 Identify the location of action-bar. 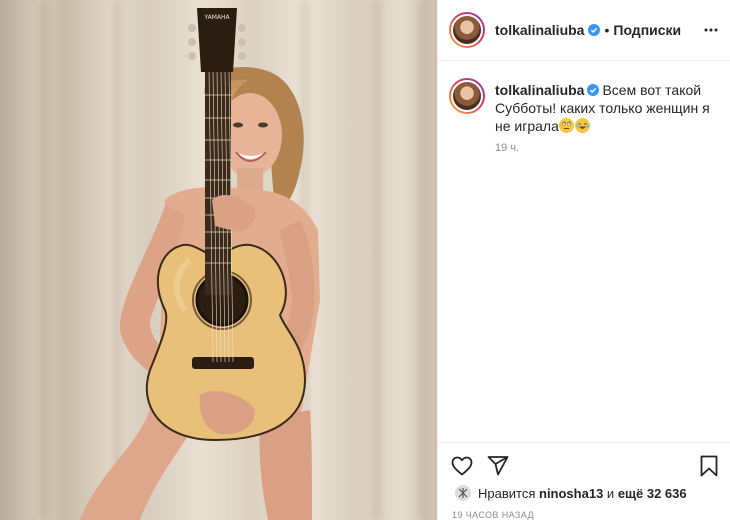
(584, 464).